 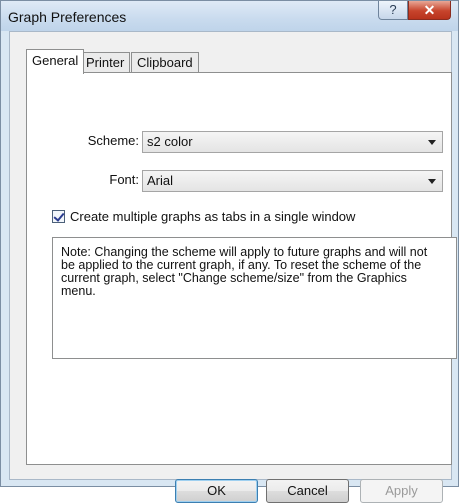 I want to click on close-icon: ✕, so click(x=429, y=10).